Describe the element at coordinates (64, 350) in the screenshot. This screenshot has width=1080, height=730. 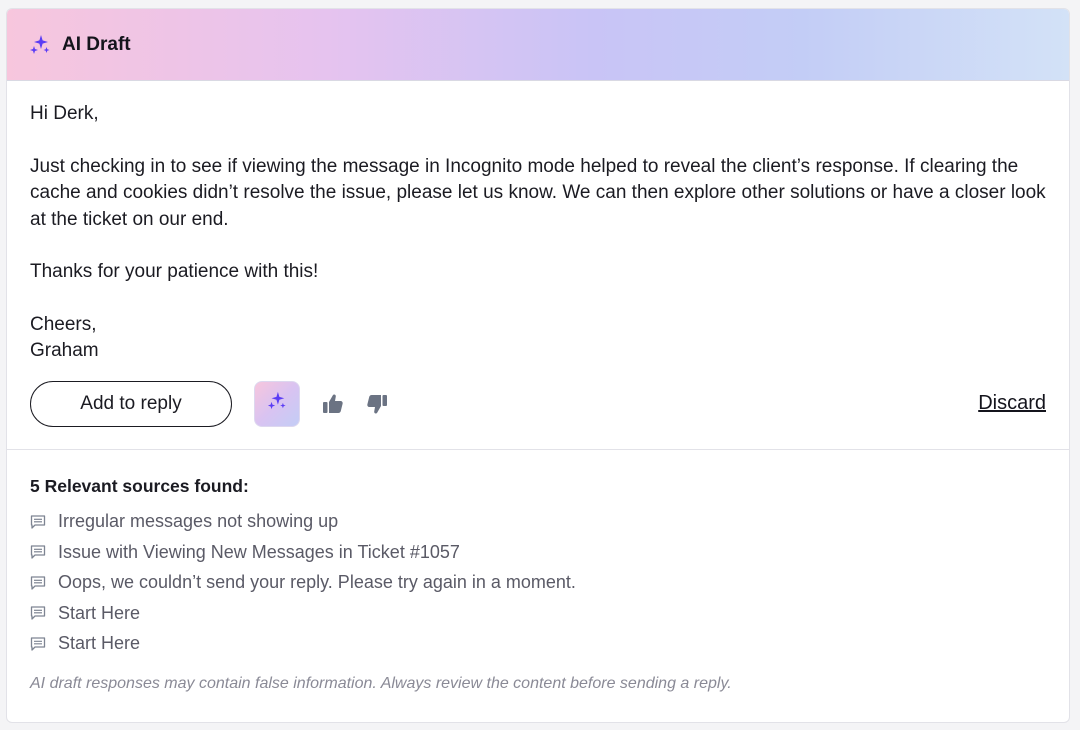
I see `draft-signature: Graham` at that location.